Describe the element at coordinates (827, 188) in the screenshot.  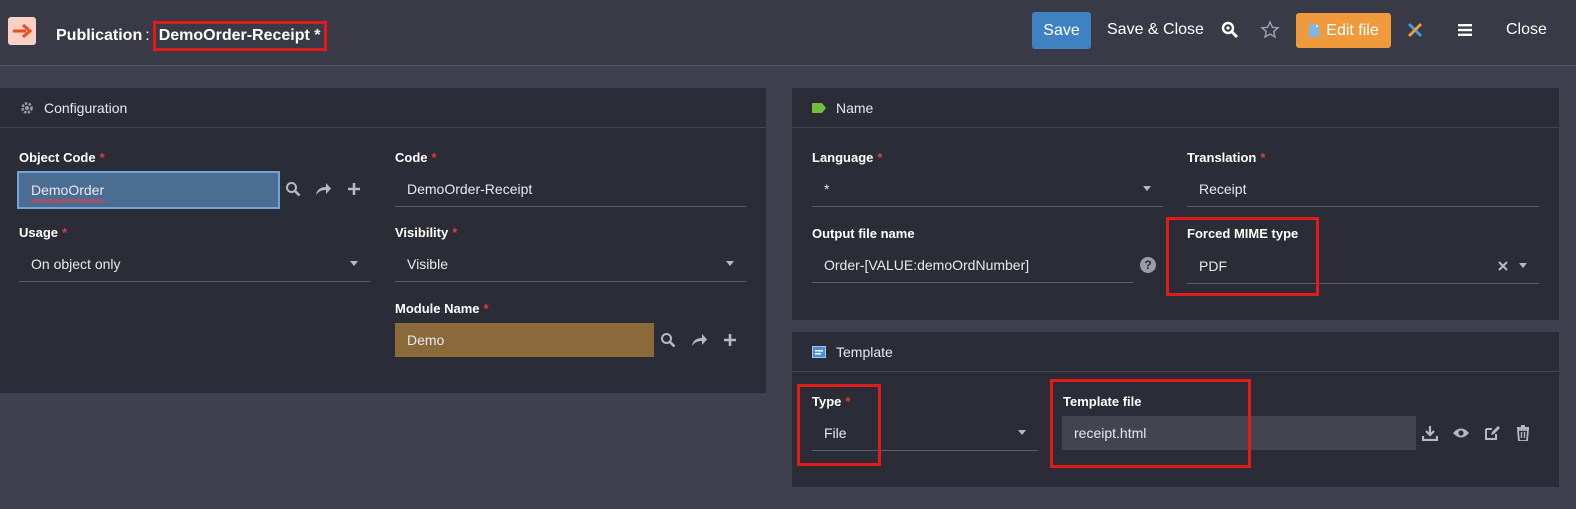
I see `language-value: *` at that location.